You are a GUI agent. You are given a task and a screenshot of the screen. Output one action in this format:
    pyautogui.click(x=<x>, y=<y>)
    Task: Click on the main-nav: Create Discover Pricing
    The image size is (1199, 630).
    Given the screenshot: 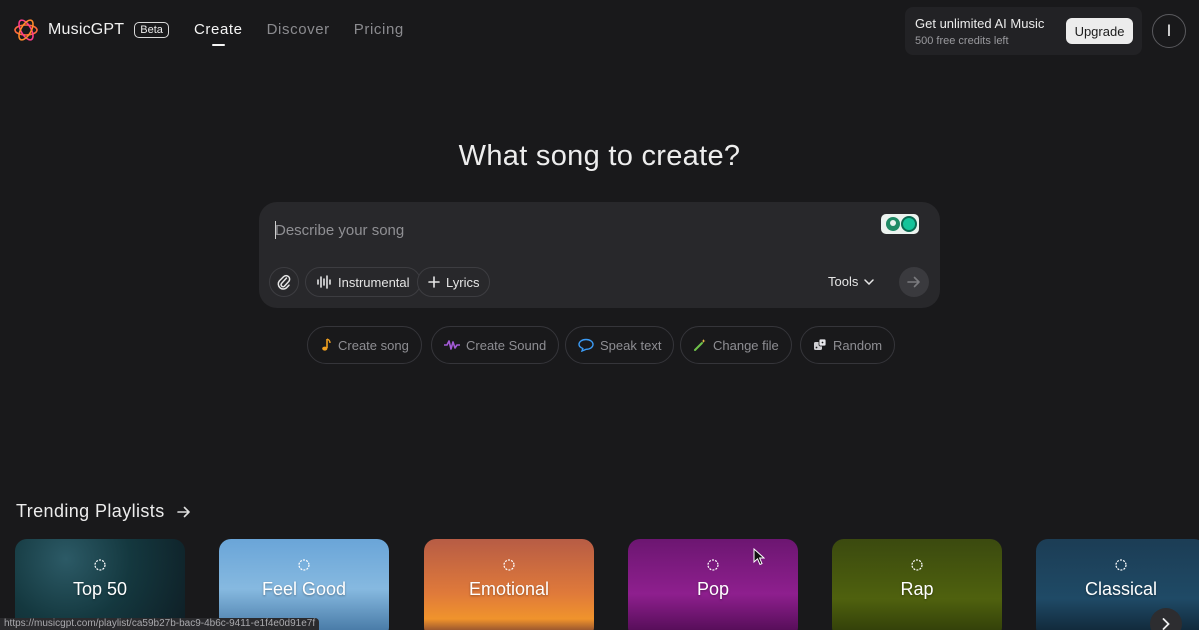 What is the action you would take?
    pyautogui.click(x=299, y=33)
    